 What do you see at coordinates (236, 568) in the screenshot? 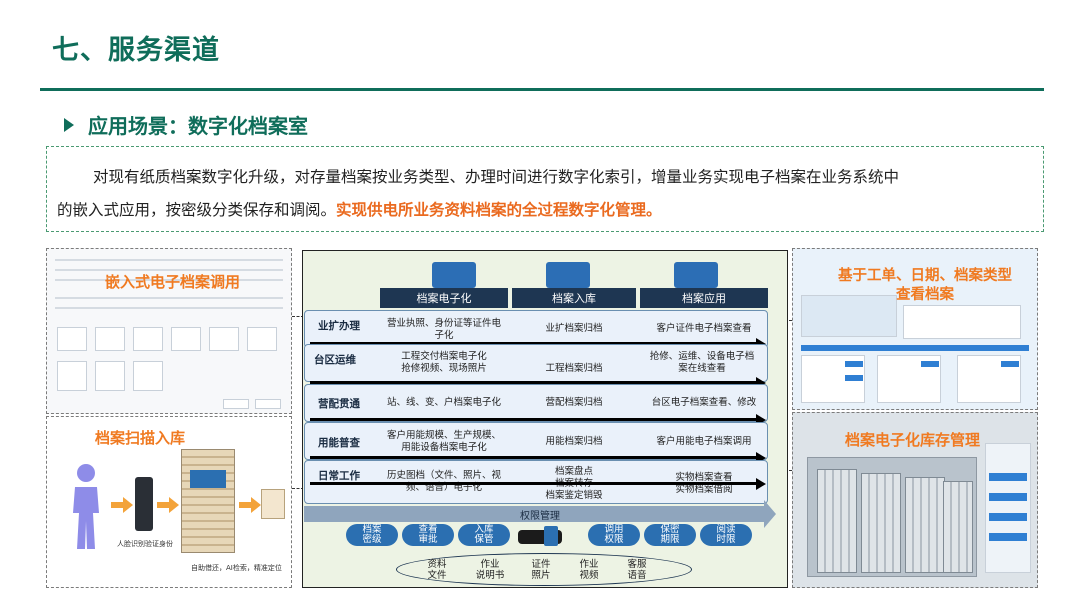
I see `scan-caption-2: 自助借还，AI检索，精准定位` at bounding box center [236, 568].